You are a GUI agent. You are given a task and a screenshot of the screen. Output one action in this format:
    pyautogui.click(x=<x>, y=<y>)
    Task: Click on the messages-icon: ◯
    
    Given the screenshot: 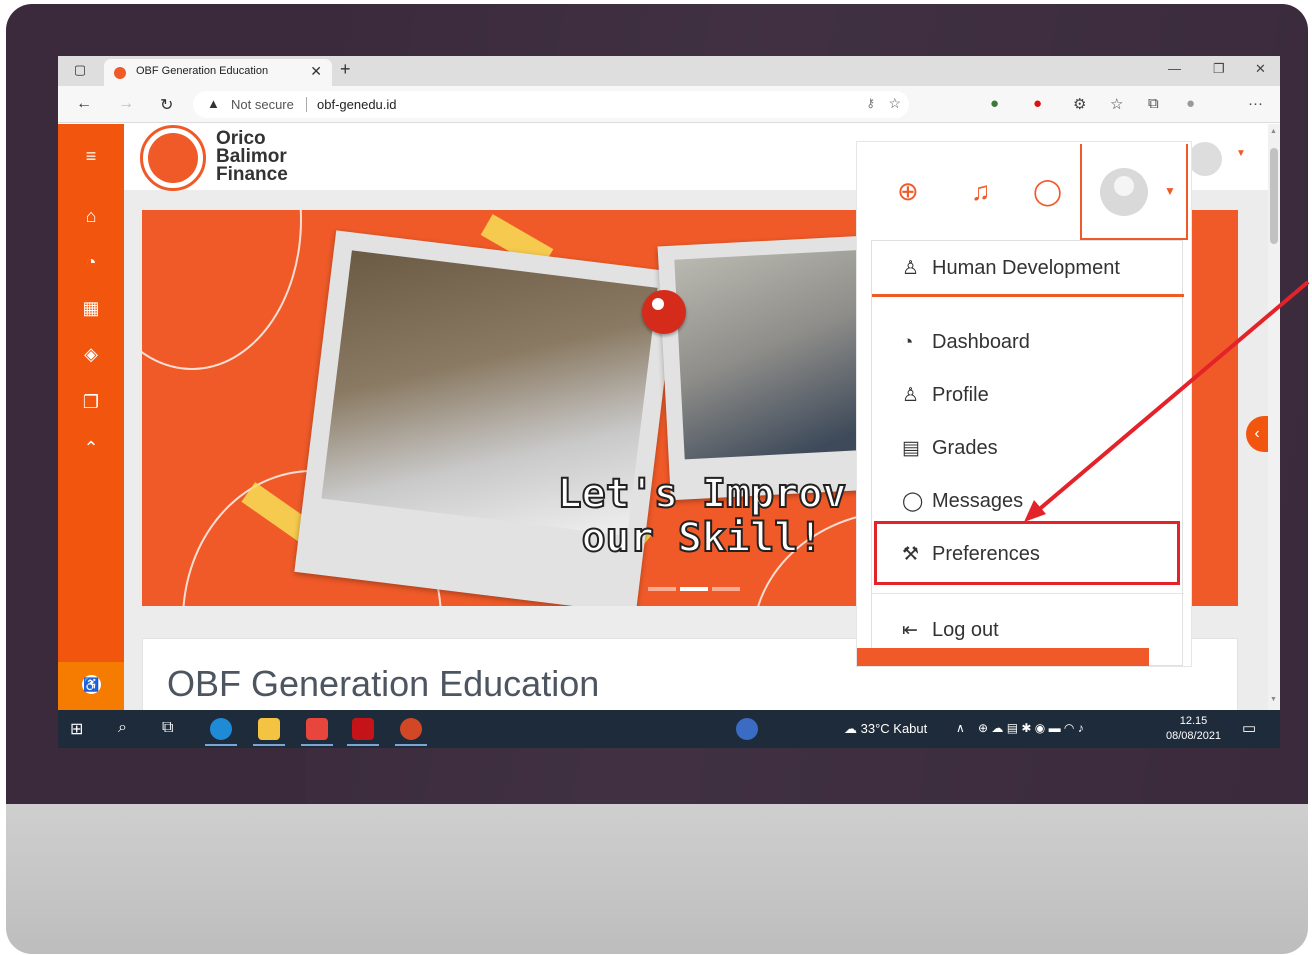 What is the action you would take?
    pyautogui.click(x=913, y=501)
    